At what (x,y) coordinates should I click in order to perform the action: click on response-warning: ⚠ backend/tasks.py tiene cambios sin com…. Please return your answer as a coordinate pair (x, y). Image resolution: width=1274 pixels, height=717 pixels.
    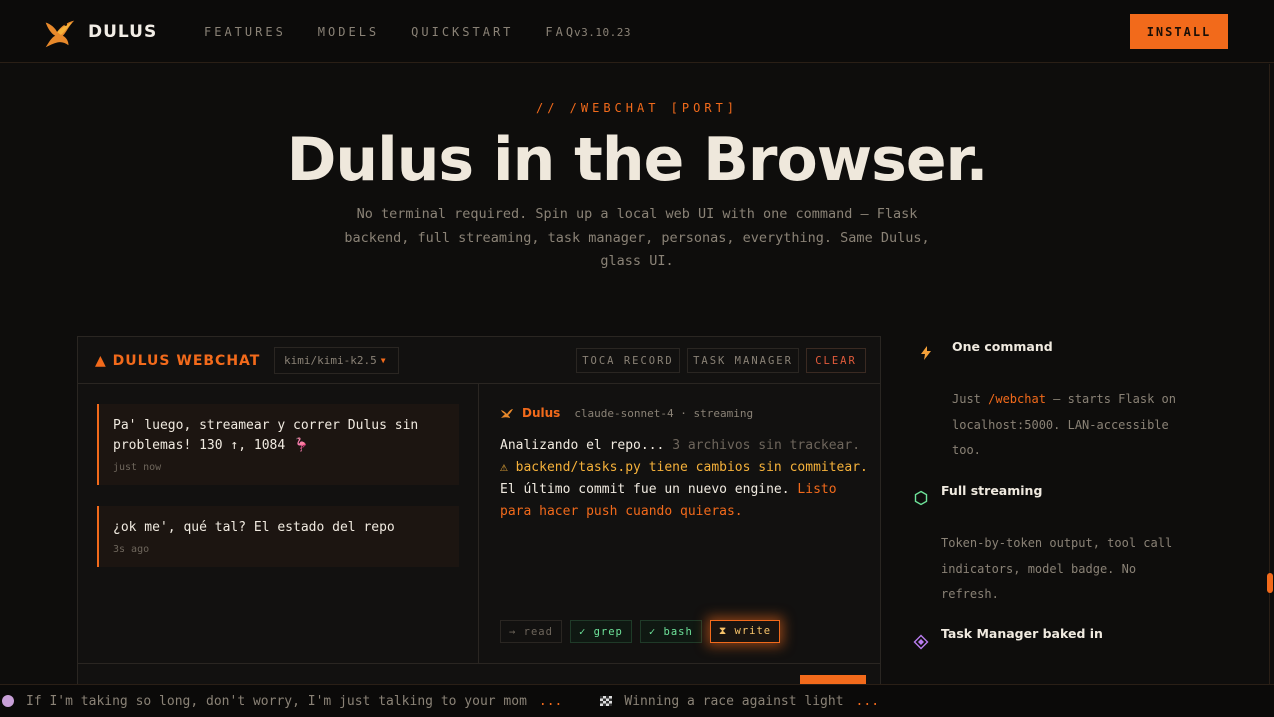
    Looking at the image, I should click on (684, 467).